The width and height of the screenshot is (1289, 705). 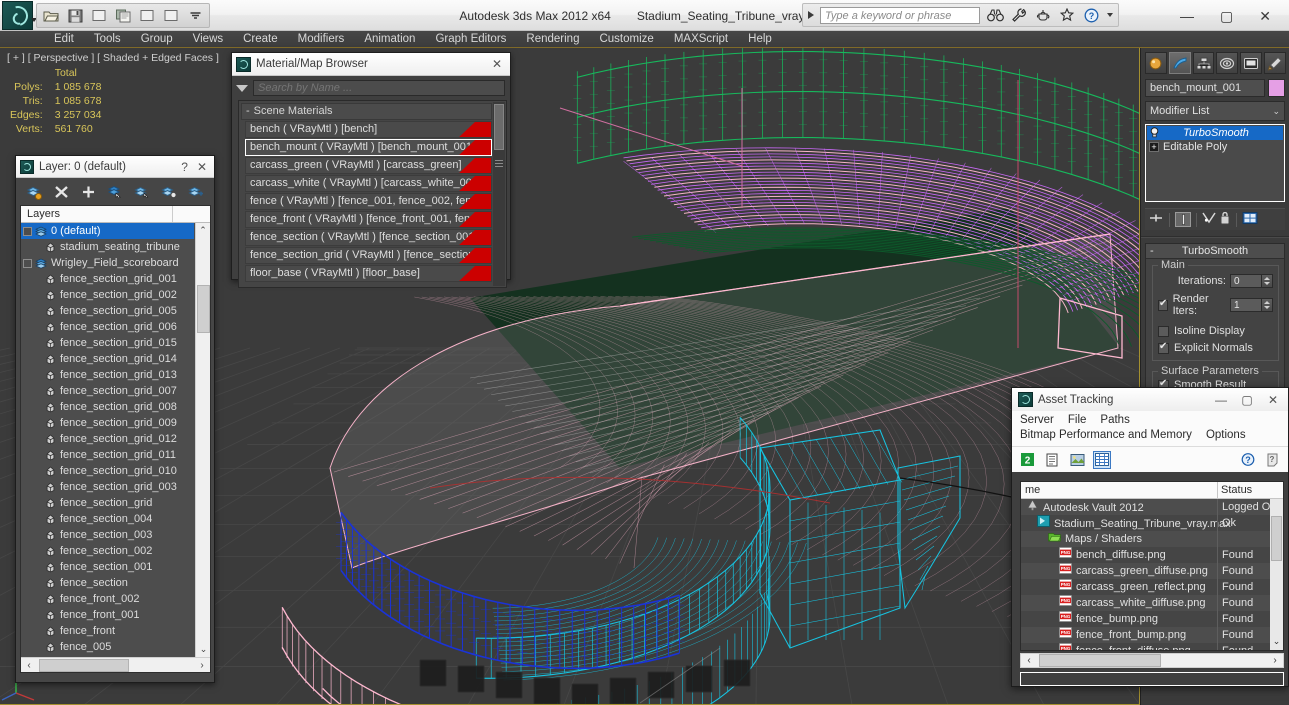 I want to click on modifier-stack-item-turbosmooth: TurboSmooth, so click(x=1215, y=133).